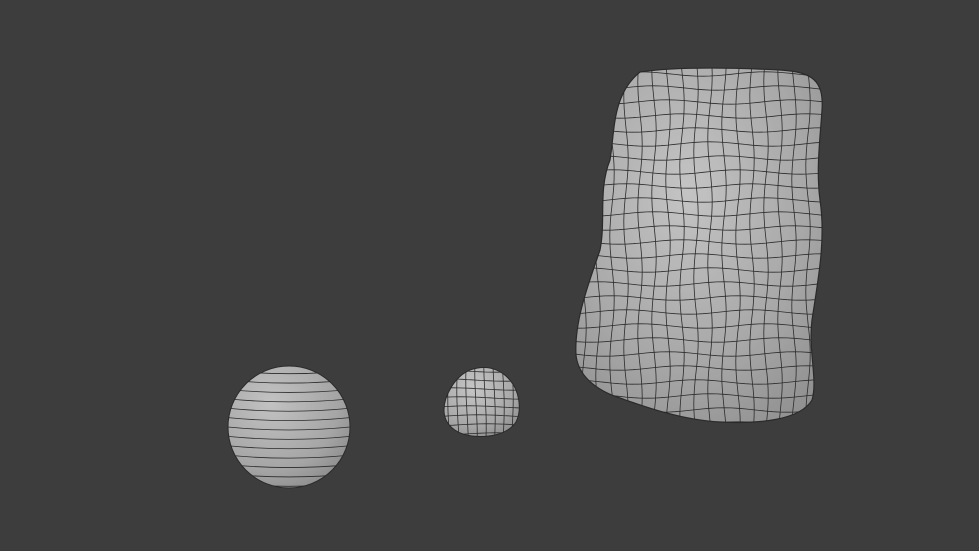 This screenshot has width=979, height=551. What do you see at coordinates (289, 427) in the screenshot?
I see `mesh-object-sphere-rock` at bounding box center [289, 427].